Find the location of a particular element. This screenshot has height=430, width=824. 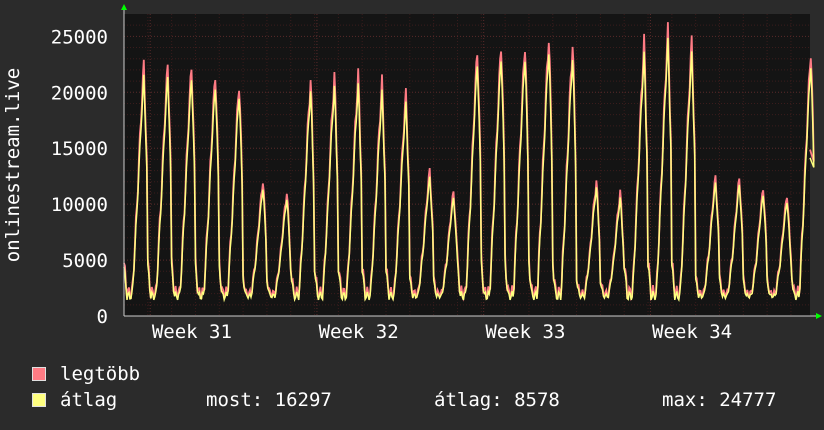

legend-item-avg: átlag is located at coordinates (74, 400).